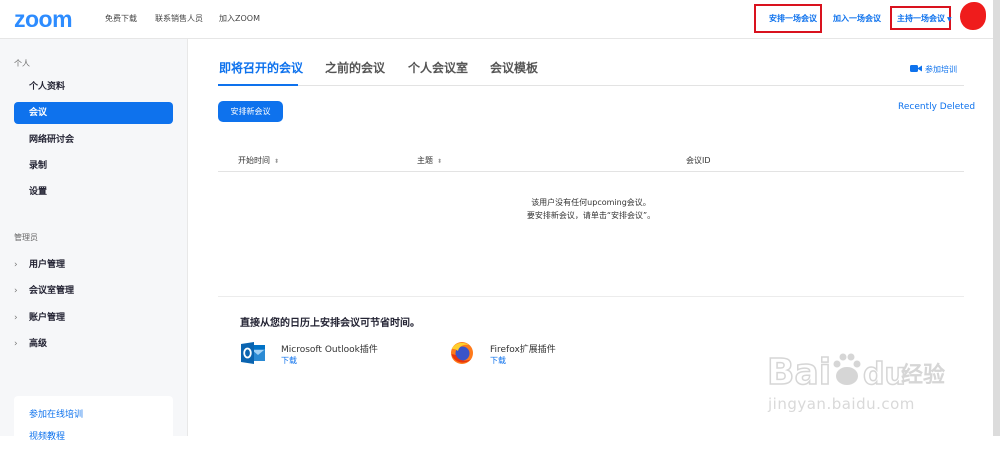 This screenshot has height=456, width=1000. What do you see at coordinates (591, 202) in the screenshot?
I see `empty-state-message: 该用户没有任何upcoming会议。` at bounding box center [591, 202].